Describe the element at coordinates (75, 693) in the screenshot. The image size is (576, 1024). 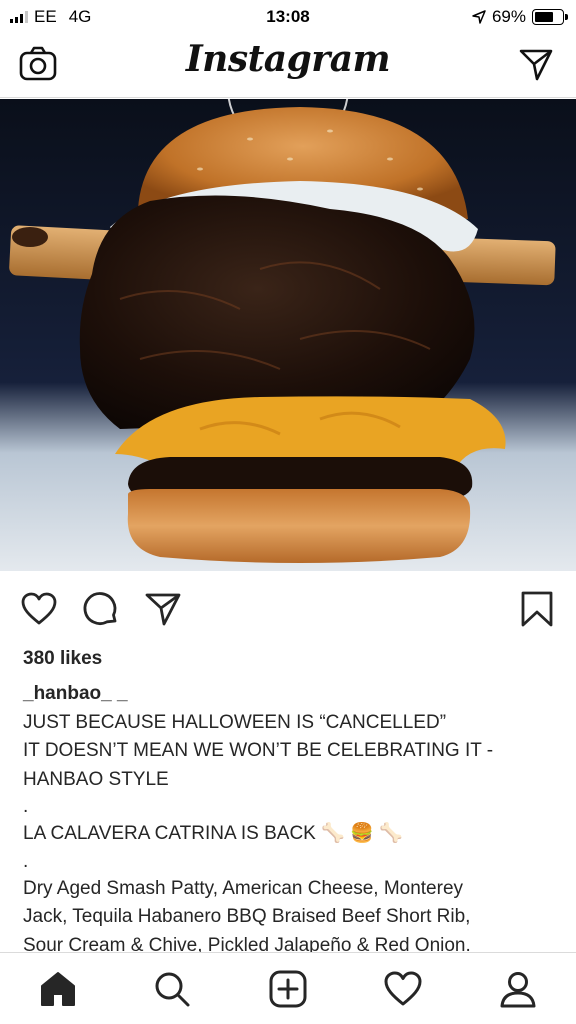
I see `post-username: _hanbao_ _` at that location.